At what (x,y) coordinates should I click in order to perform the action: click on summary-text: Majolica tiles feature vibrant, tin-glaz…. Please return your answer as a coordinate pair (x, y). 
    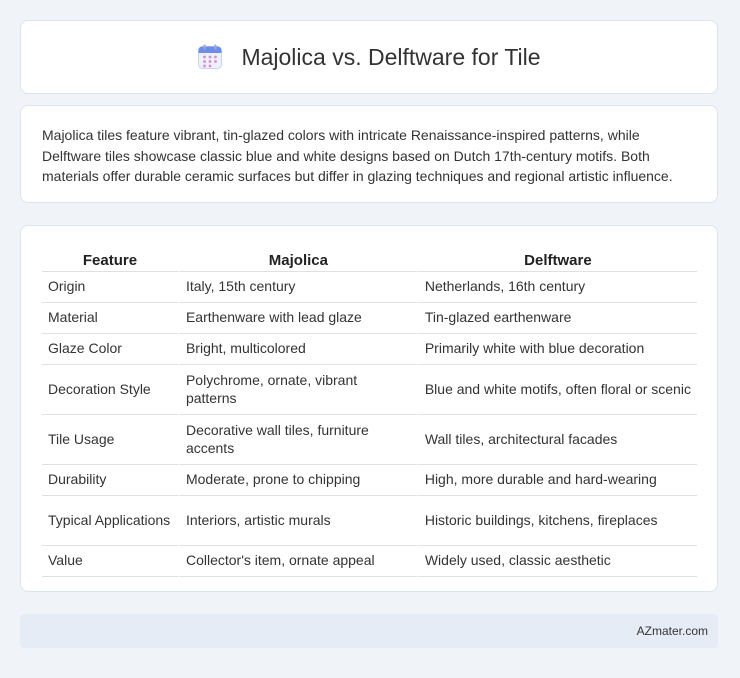
    Looking at the image, I should click on (357, 155).